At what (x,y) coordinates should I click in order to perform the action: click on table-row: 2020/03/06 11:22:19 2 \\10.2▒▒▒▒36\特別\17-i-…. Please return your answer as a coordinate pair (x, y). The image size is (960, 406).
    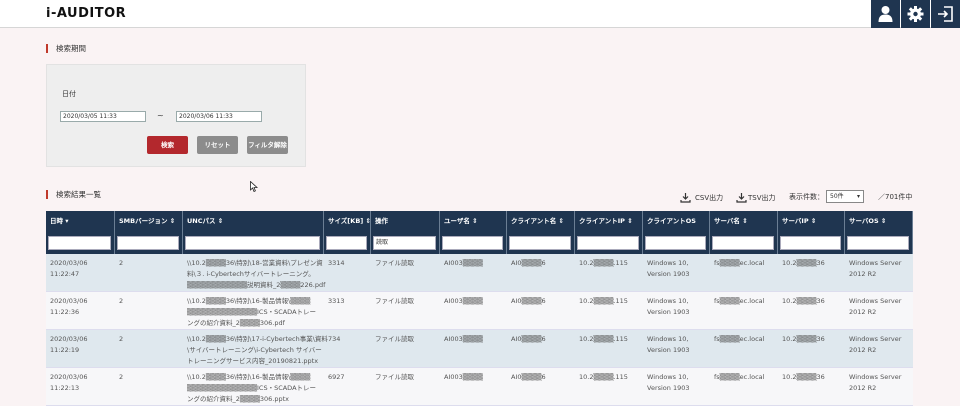
    Looking at the image, I should click on (479, 349).